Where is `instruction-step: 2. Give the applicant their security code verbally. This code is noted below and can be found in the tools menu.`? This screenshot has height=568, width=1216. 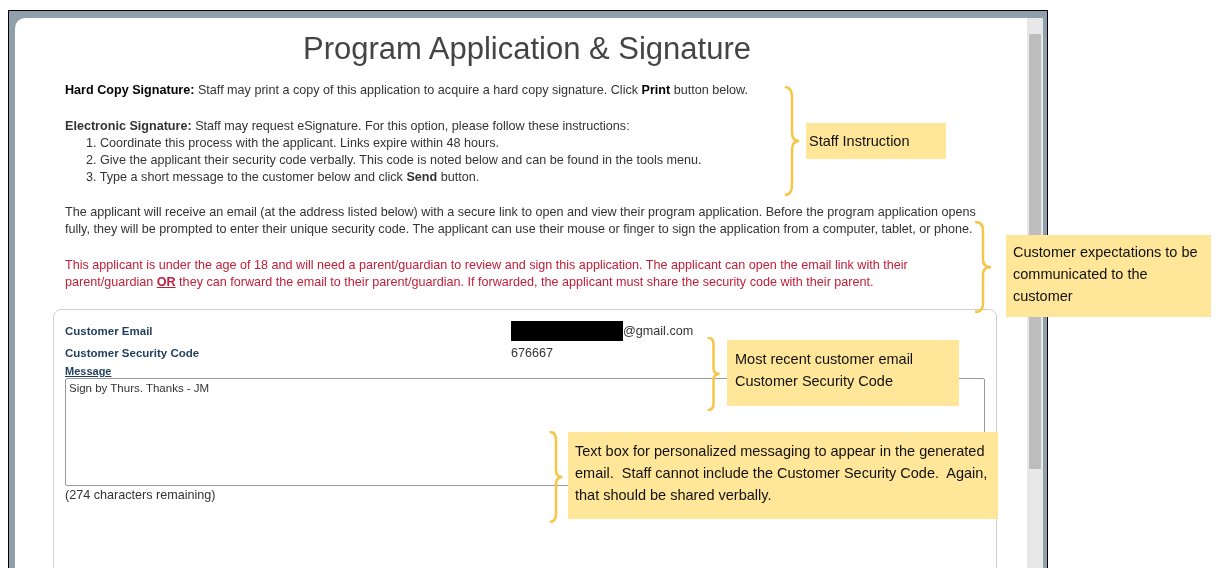
instruction-step: 2. Give the applicant their security code verbally. This code is noted below and can be found in the tools menu. is located at coordinates (394, 160).